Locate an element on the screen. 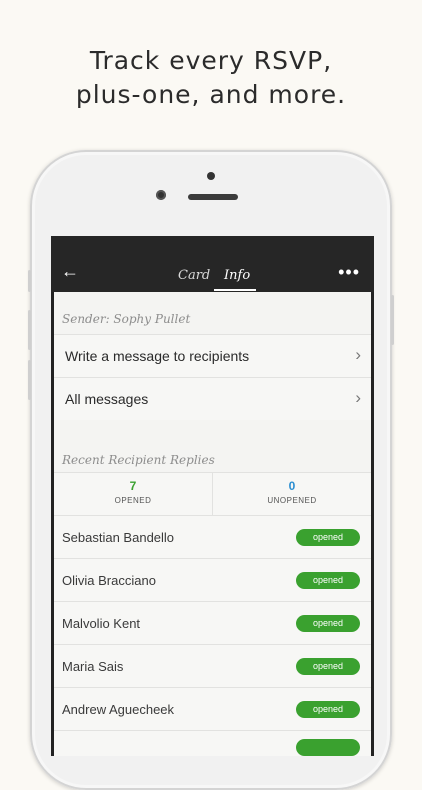 The width and height of the screenshot is (422, 790). recipient-name: Sebastian Bandello is located at coordinates (118, 537).